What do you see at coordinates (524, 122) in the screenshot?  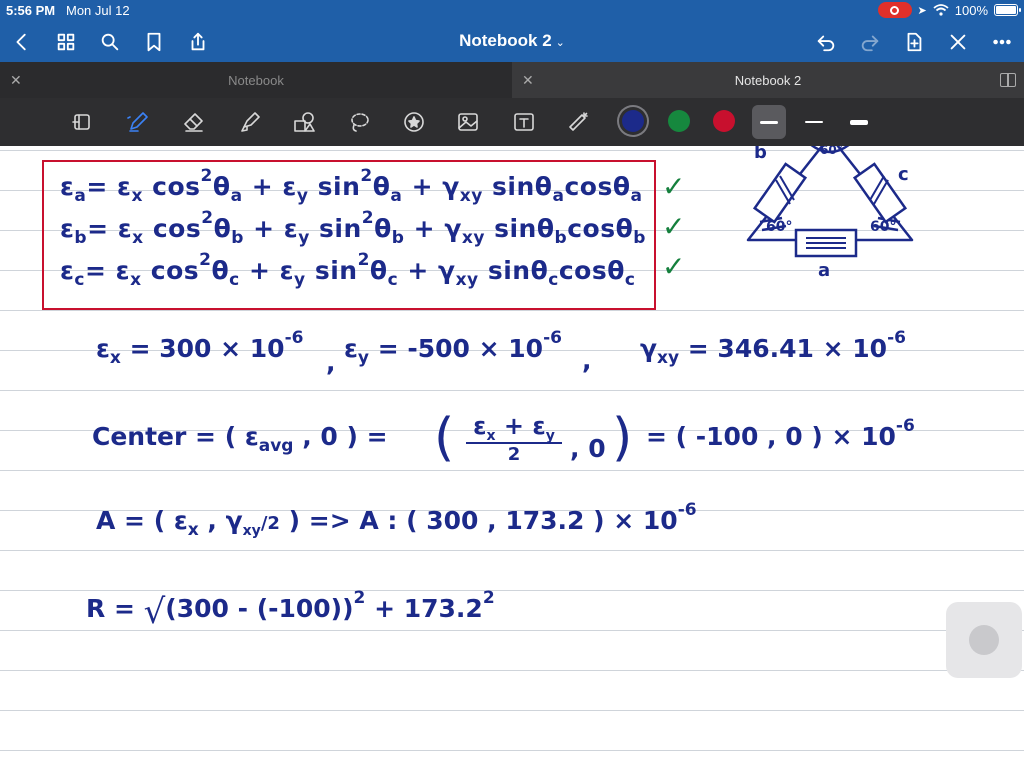 I see `text-icon` at bounding box center [524, 122].